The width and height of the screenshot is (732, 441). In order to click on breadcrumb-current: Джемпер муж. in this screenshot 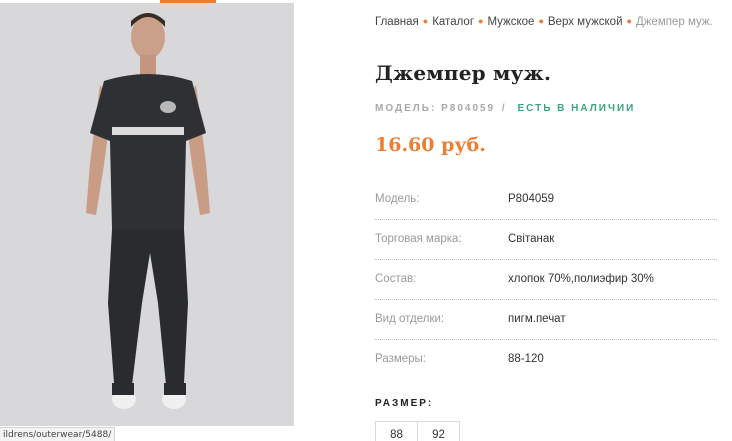, I will do `click(674, 22)`.